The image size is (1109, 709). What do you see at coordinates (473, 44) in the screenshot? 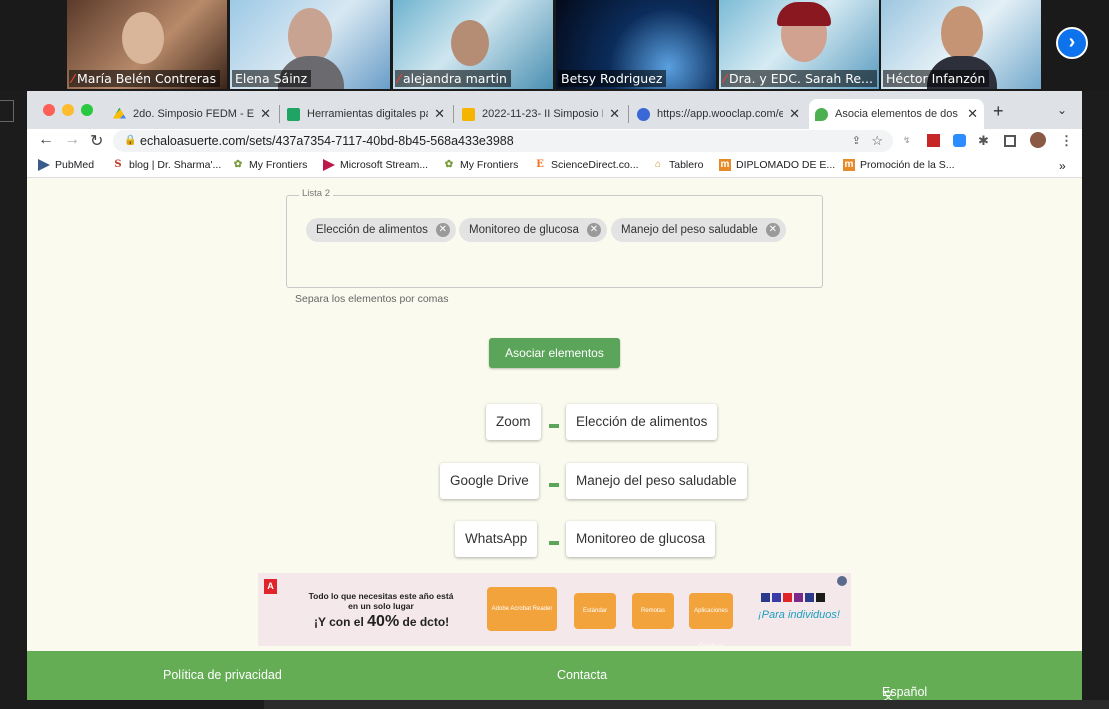
I see `participant-tile: ⁄ alejandra martin` at bounding box center [473, 44].